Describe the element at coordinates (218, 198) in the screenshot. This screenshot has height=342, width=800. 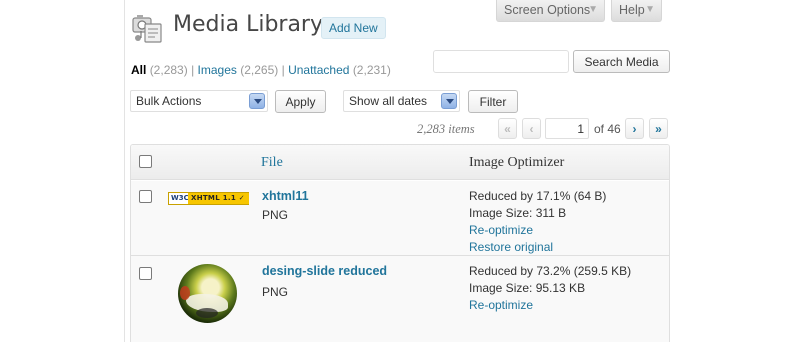
I see `thumb-badge-text: XHTML 1.1 ✓` at that location.